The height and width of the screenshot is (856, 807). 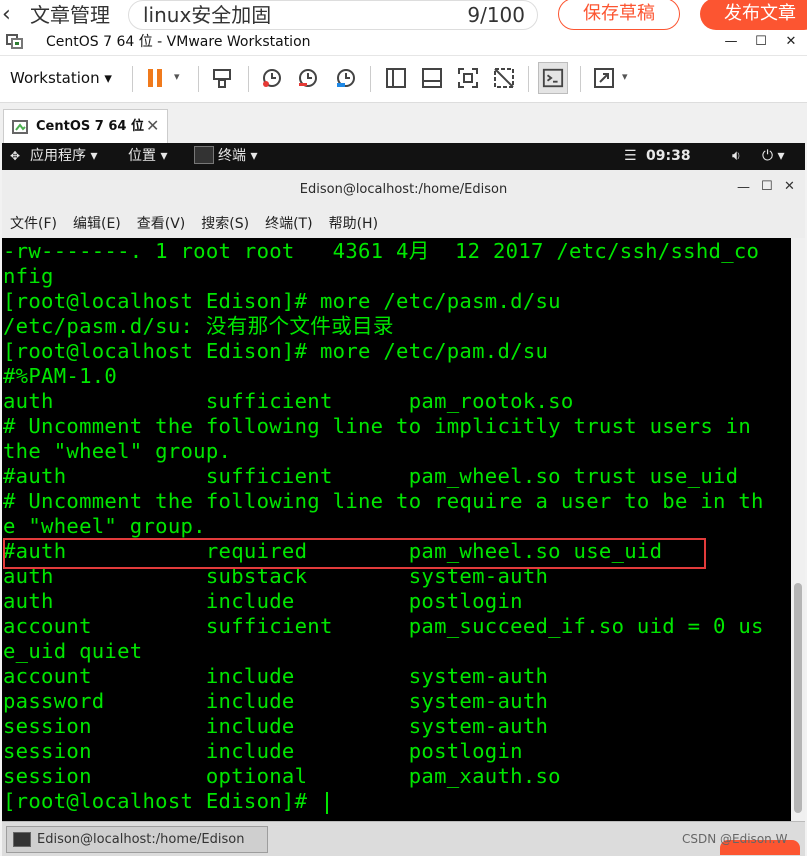 What do you see at coordinates (142, 156) in the screenshot?
I see `places-label: 位置` at bounding box center [142, 156].